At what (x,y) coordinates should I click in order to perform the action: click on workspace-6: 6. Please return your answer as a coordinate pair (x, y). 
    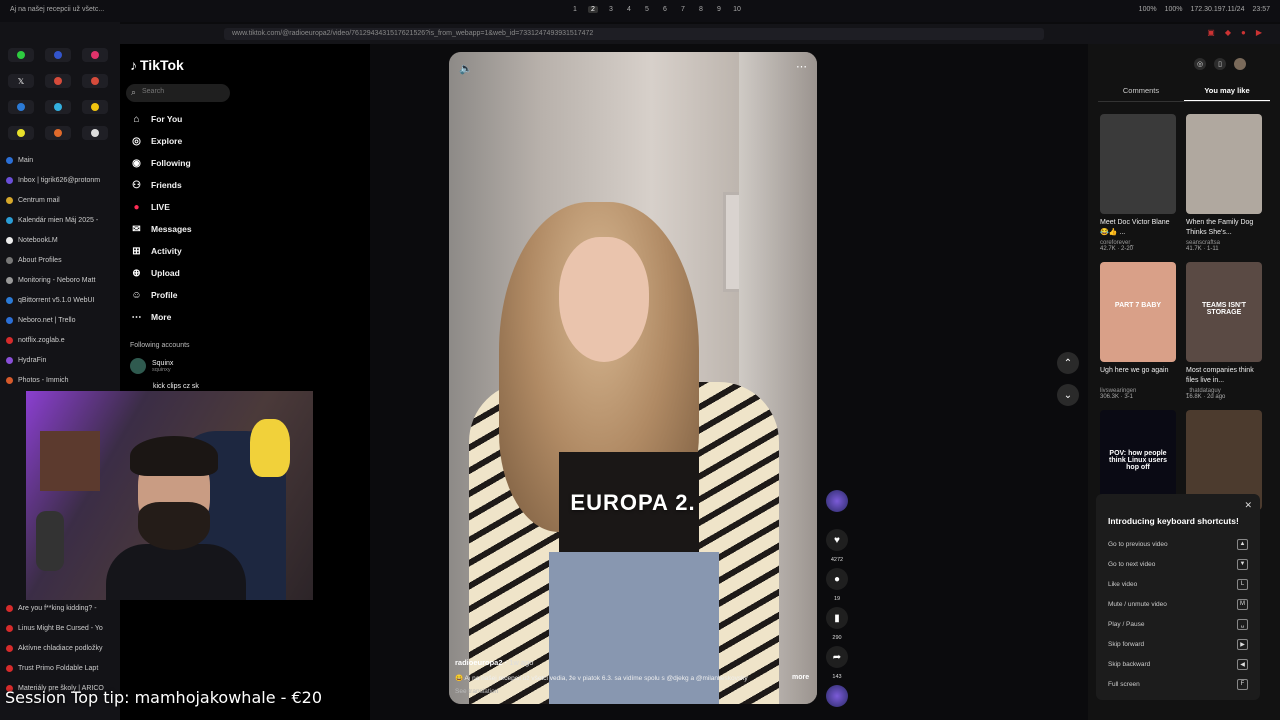
    Looking at the image, I should click on (665, 9).